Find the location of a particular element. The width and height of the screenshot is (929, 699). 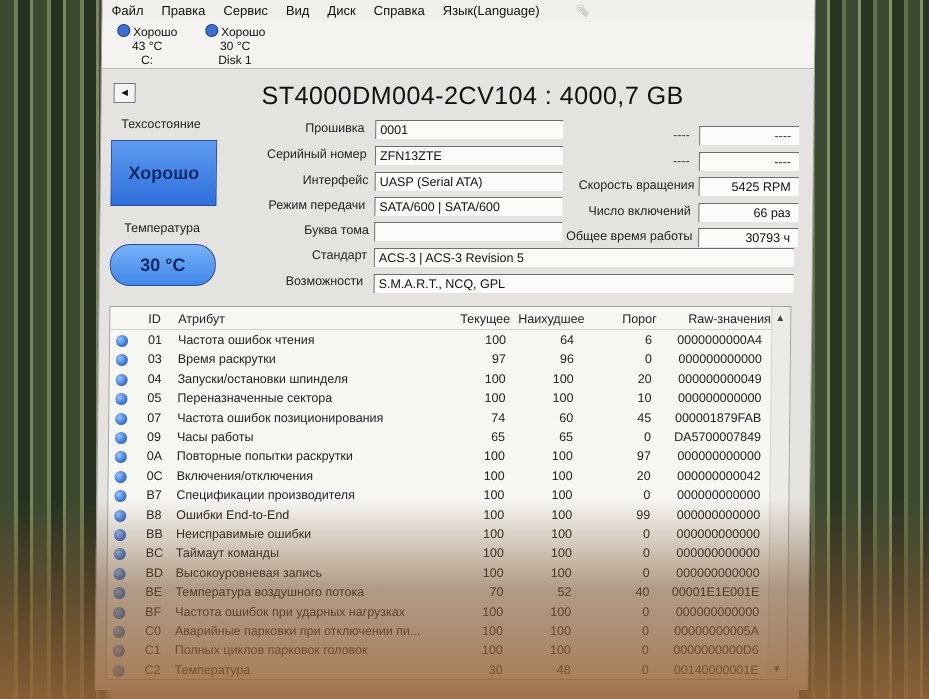

health-status-badge: Хорошо is located at coordinates (164, 173).